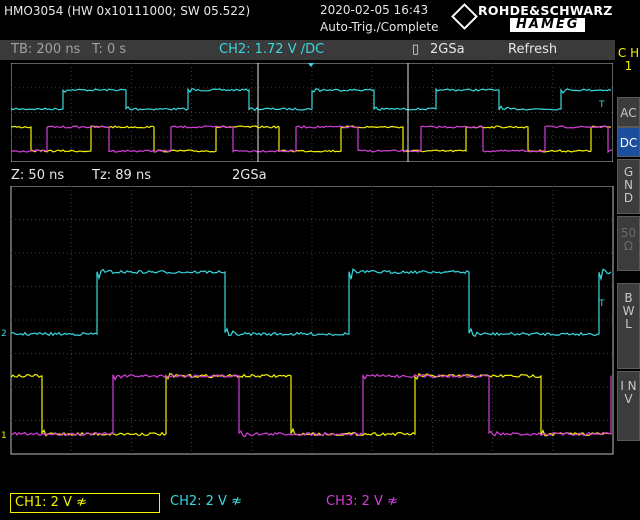 This screenshot has width=640, height=520. What do you see at coordinates (362, 502) in the screenshot?
I see `ch3-label: CH3: 2 V ≉` at bounding box center [362, 502].